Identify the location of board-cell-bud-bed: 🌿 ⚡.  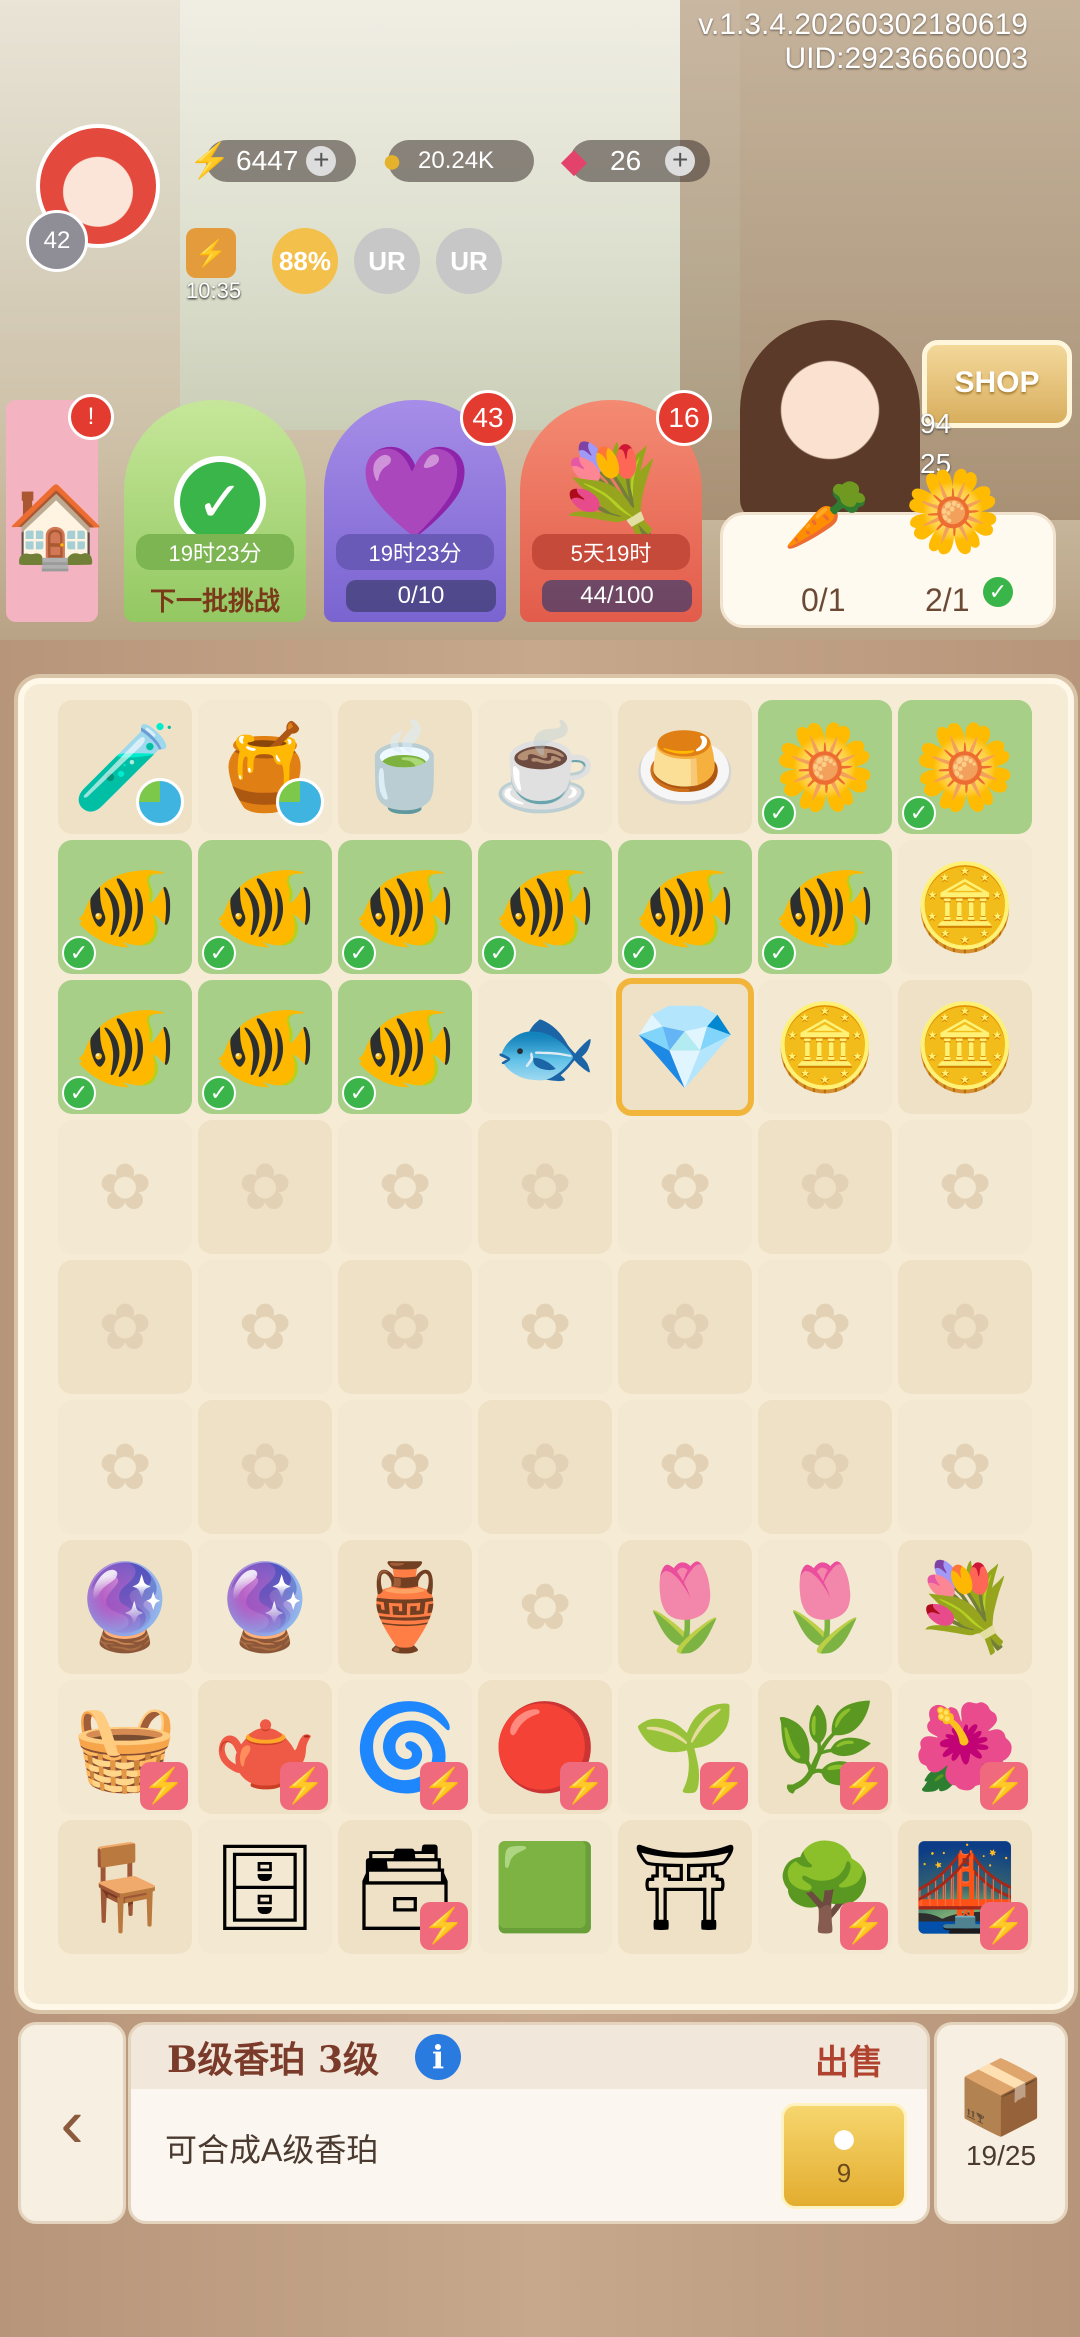
(825, 1747).